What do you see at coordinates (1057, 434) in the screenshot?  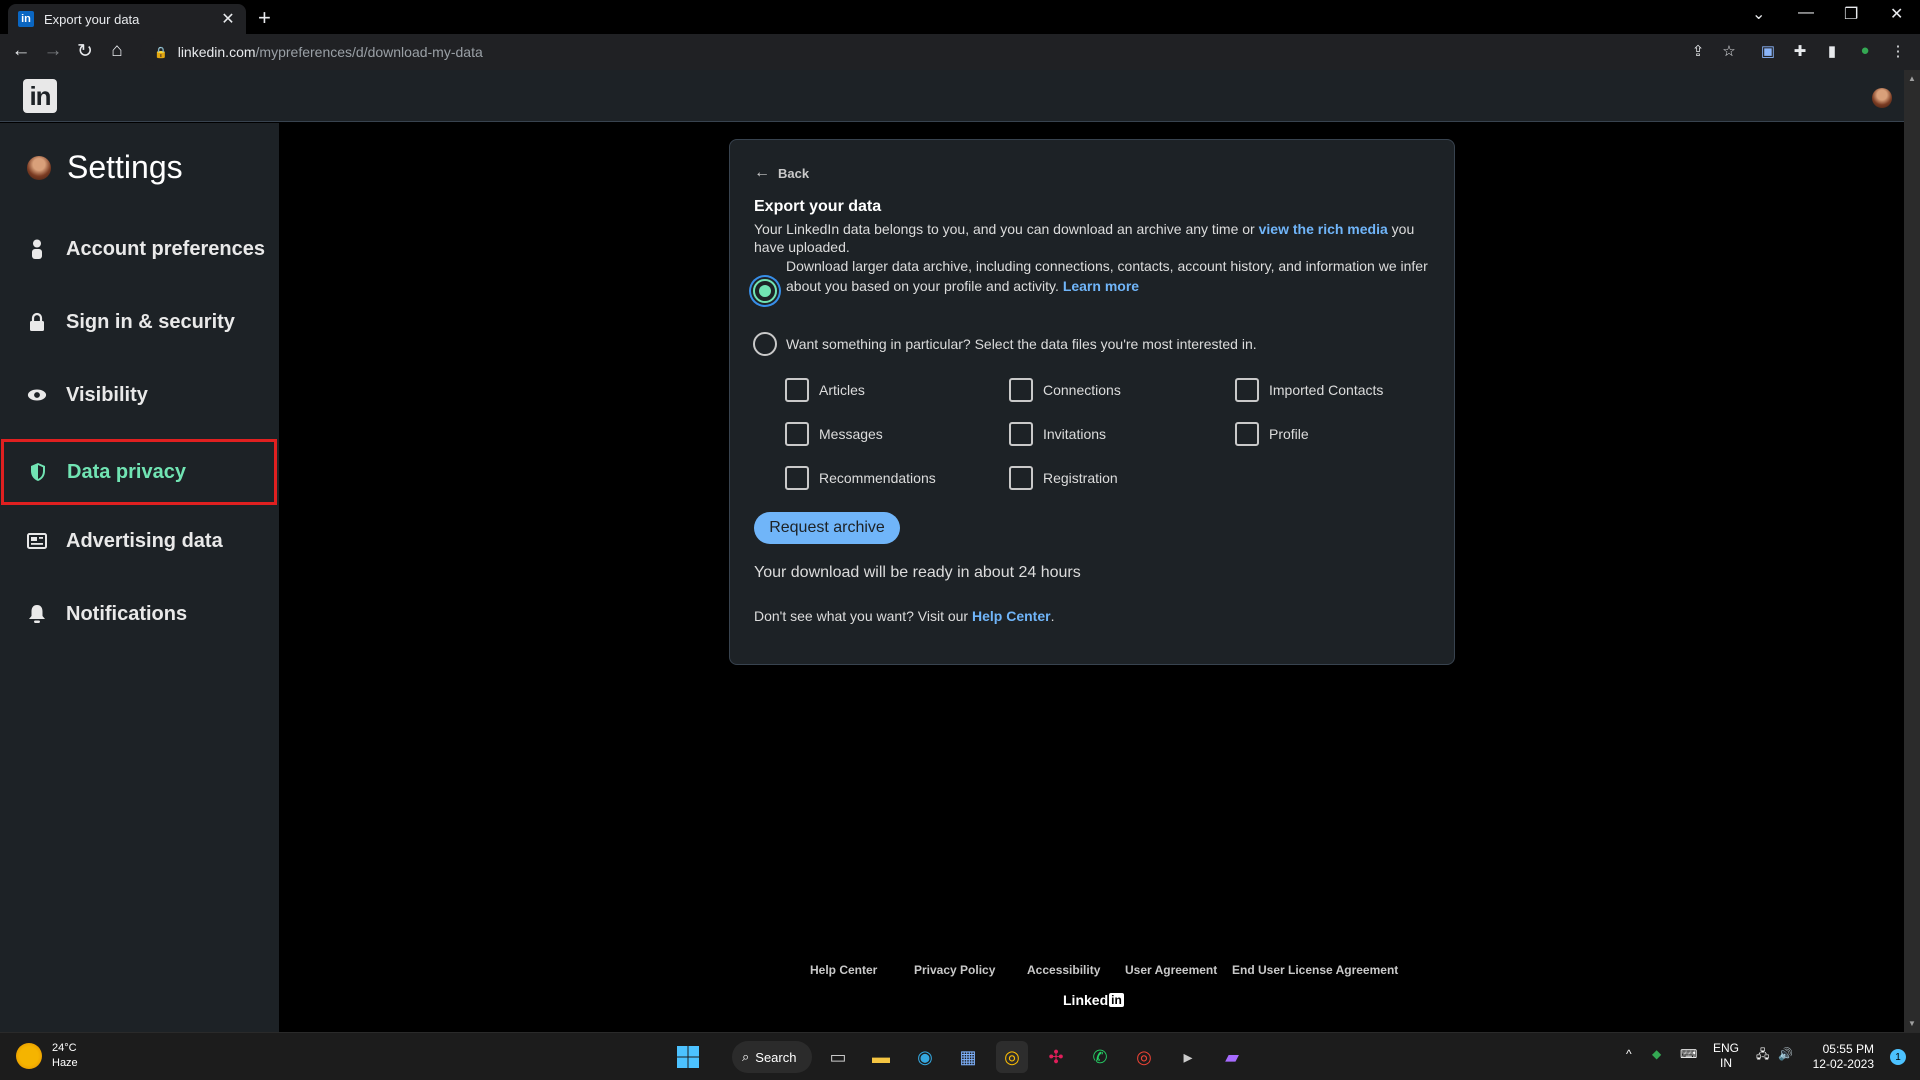 I see `checkbox-invitations: Invitations` at bounding box center [1057, 434].